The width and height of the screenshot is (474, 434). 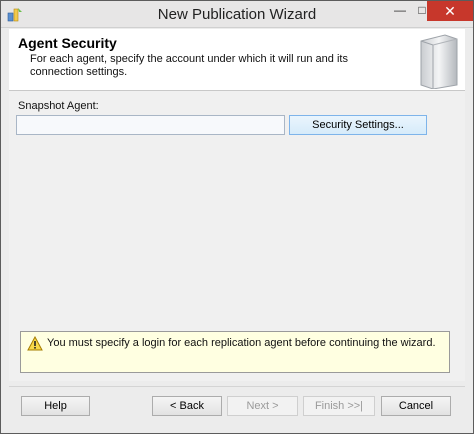 What do you see at coordinates (150, 125) in the screenshot?
I see `snapshot-agent-field` at bounding box center [150, 125].